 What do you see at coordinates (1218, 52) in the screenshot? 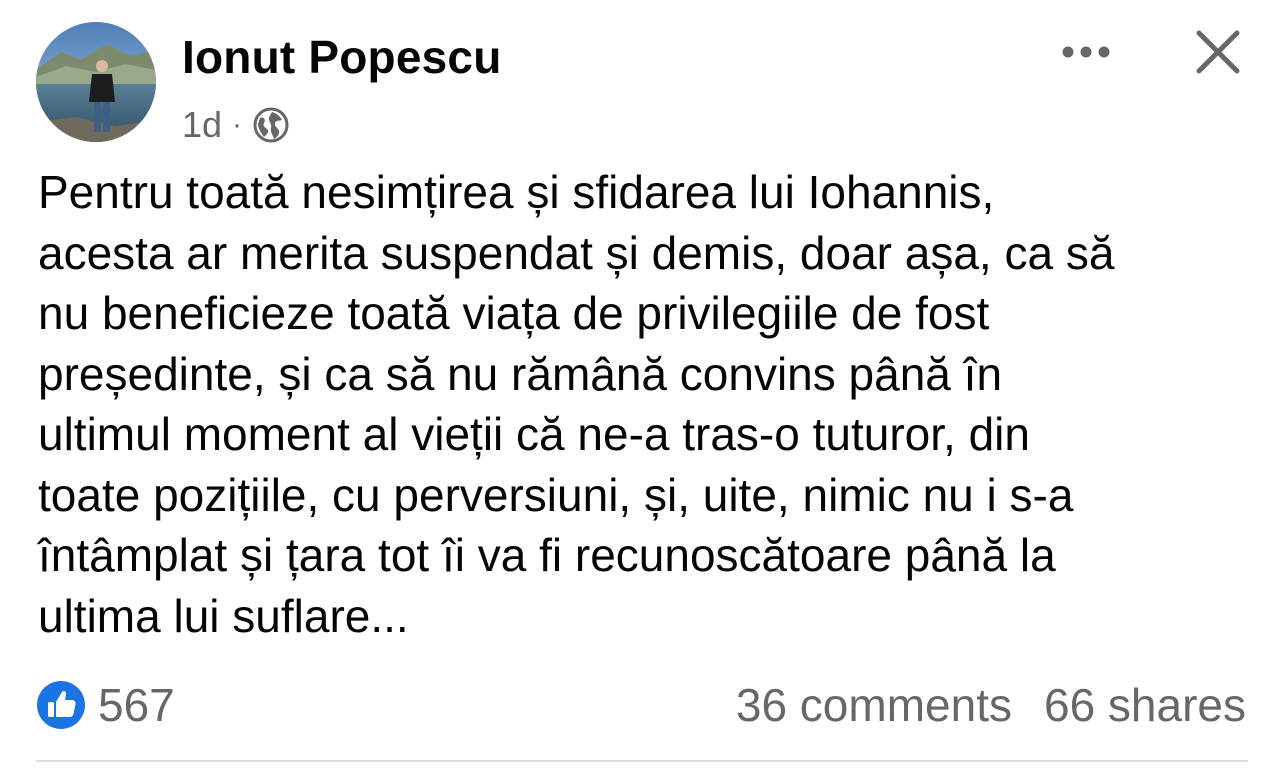
I see `close-icon` at bounding box center [1218, 52].